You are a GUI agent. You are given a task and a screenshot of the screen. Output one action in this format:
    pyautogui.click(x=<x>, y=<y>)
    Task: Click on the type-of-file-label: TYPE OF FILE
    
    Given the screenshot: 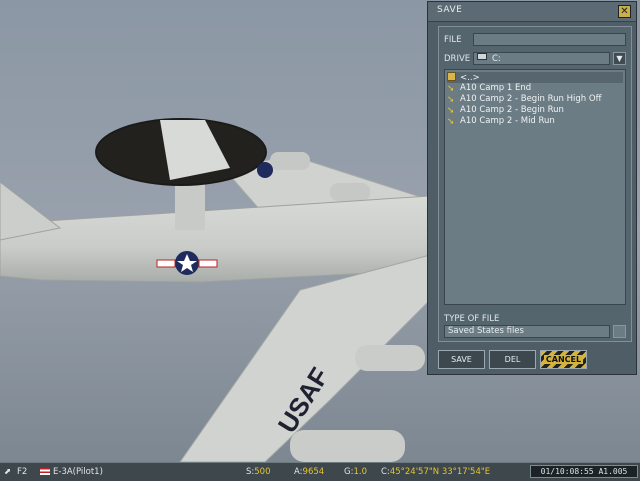 What is the action you would take?
    pyautogui.click(x=472, y=319)
    